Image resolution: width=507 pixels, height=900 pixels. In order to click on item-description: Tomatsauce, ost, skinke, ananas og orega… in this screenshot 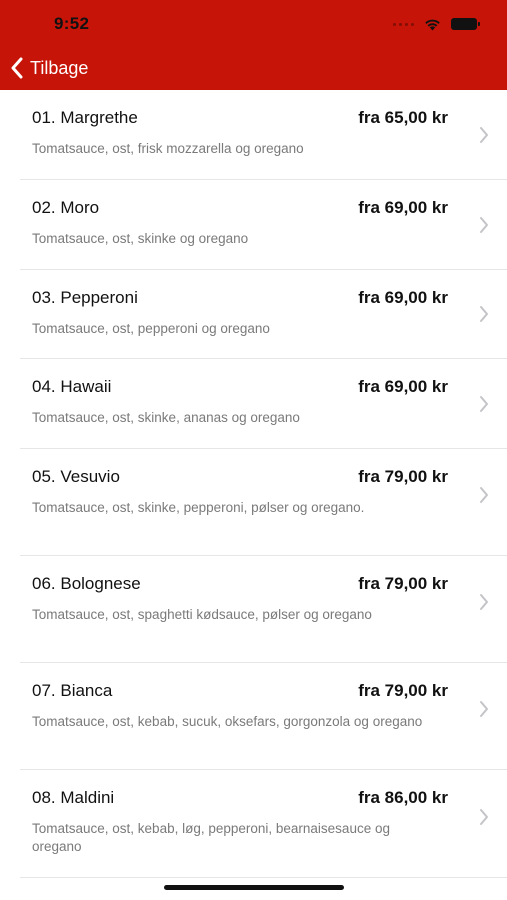, I will do `click(166, 417)`.